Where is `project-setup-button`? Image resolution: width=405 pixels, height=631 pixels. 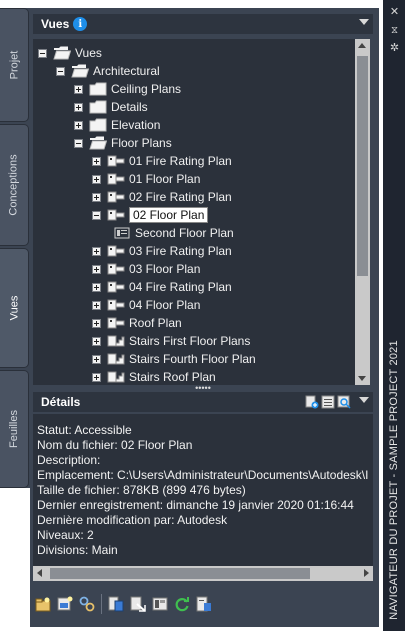
project-setup-button is located at coordinates (87, 604).